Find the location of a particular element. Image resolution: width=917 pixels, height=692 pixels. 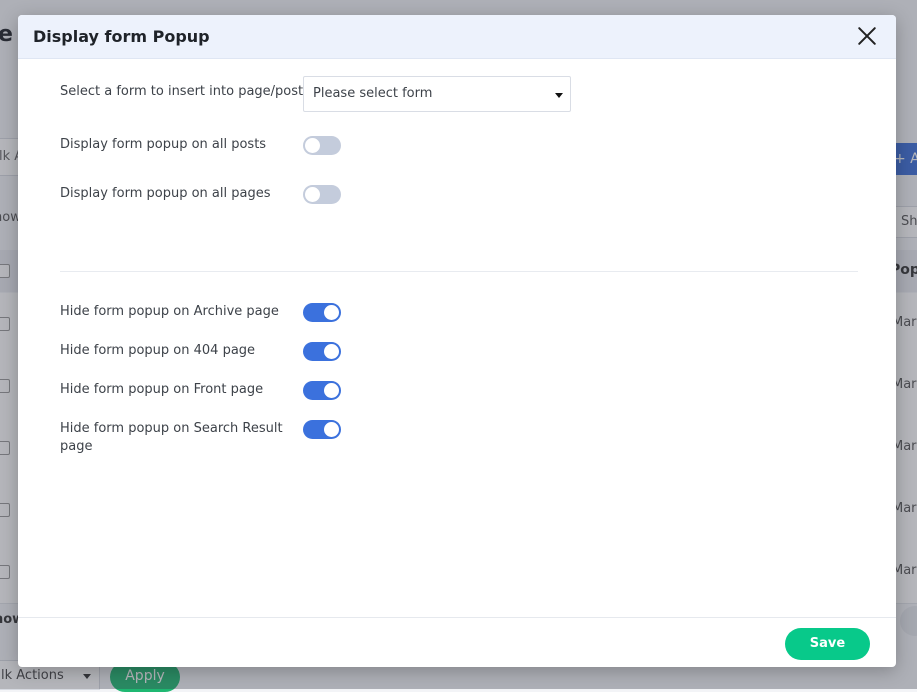

hide-search-result-label: Hide form popup on Search Result page is located at coordinates (171, 437).